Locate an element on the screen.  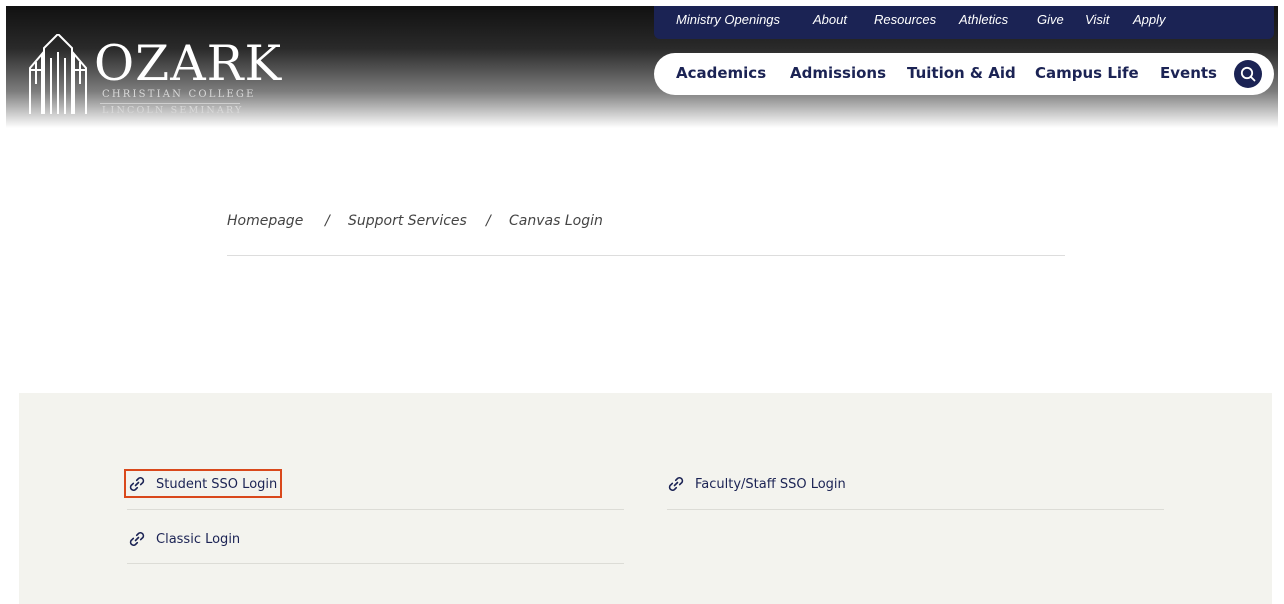
search-button is located at coordinates (1248, 74).